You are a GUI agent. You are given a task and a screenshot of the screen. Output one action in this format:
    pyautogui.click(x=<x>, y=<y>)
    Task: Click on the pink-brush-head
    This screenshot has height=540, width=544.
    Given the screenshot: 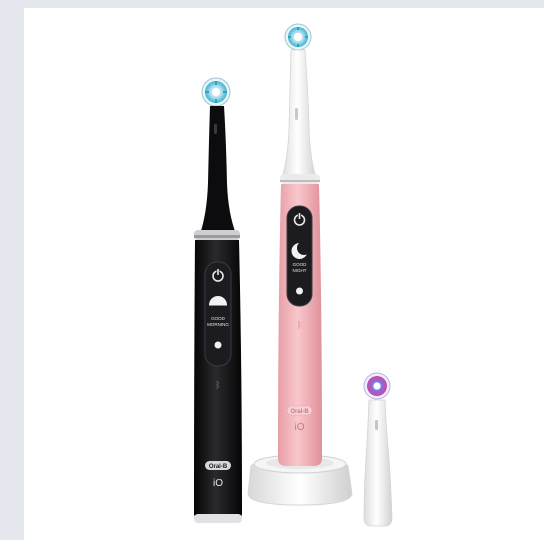 What is the action you would take?
    pyautogui.click(x=298, y=37)
    